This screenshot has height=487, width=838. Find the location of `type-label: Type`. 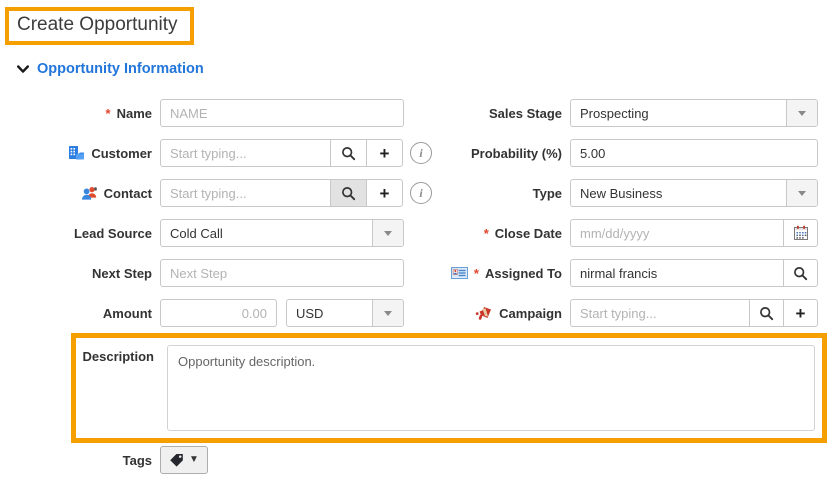

type-label: Type is located at coordinates (547, 193).